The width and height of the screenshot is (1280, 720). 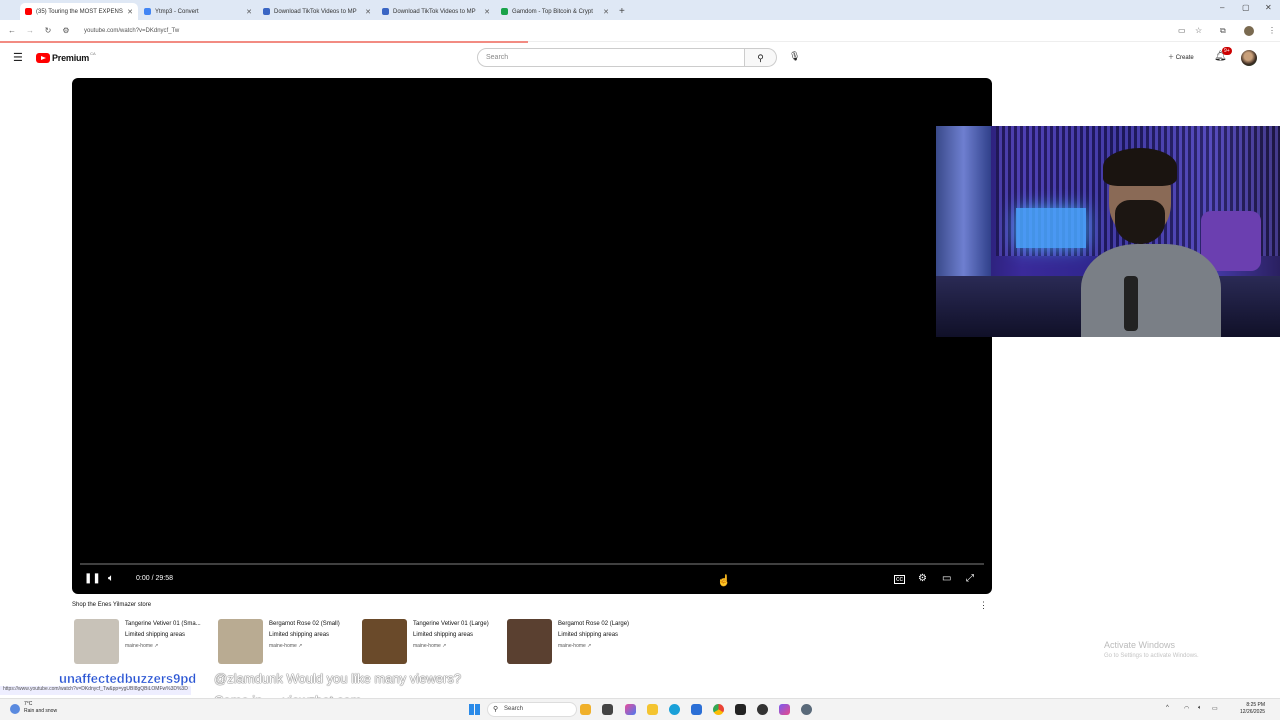 I want to click on obs-icon, so click(x=762, y=709).